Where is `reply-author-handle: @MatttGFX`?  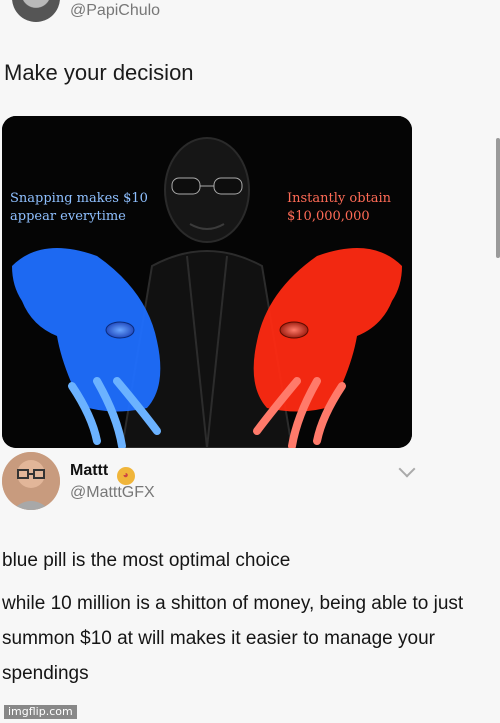
reply-author-handle: @MatttGFX is located at coordinates (112, 493).